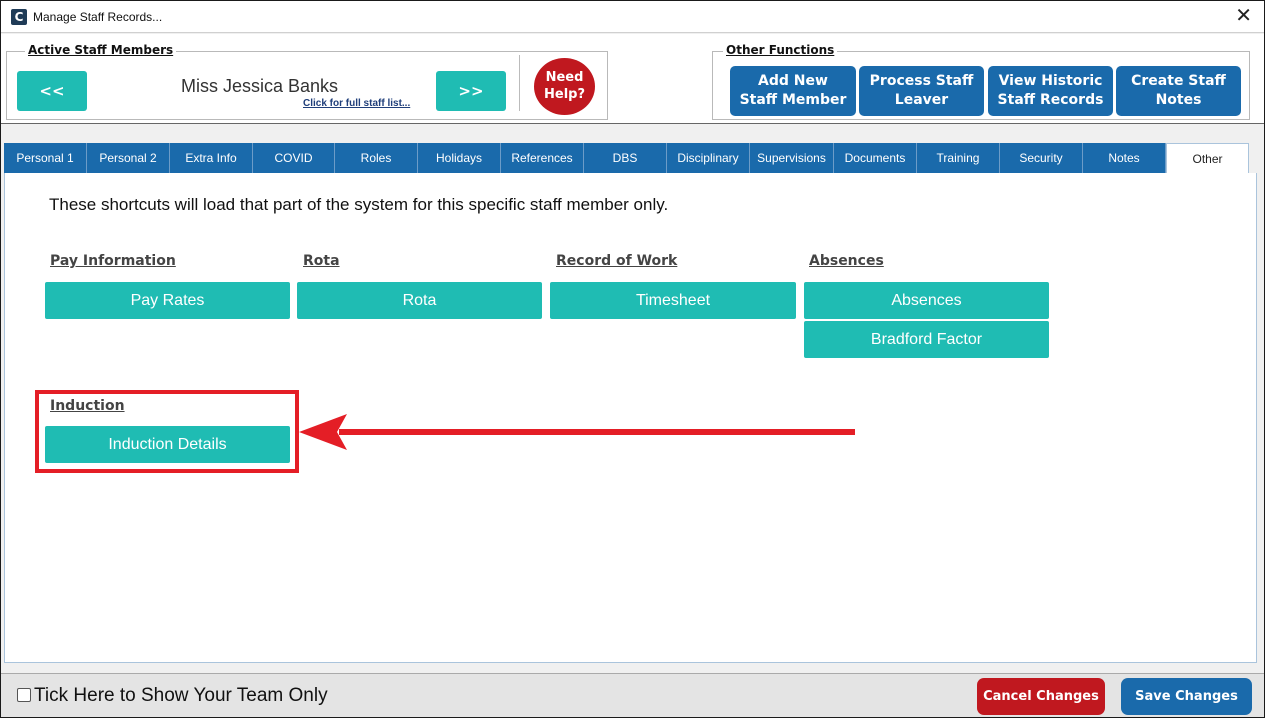  Describe the element at coordinates (1124, 158) in the screenshot. I see `tab-notes: Notes` at that location.